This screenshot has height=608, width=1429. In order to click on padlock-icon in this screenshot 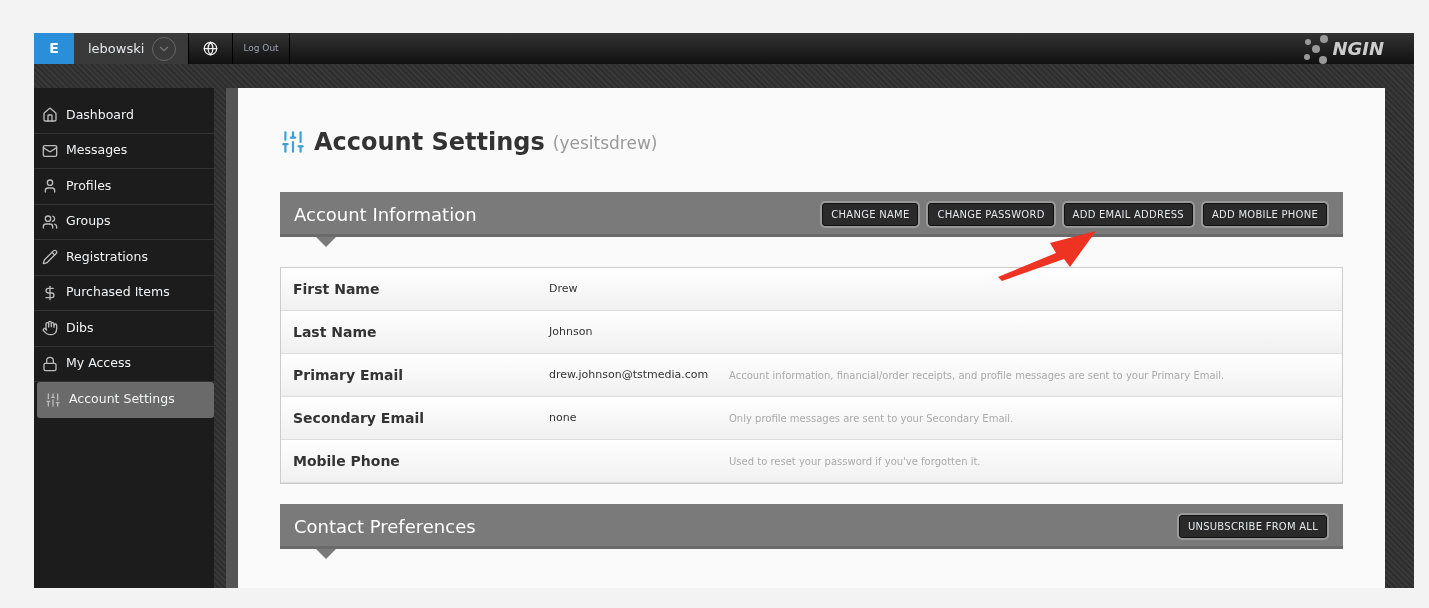, I will do `click(50, 363)`.